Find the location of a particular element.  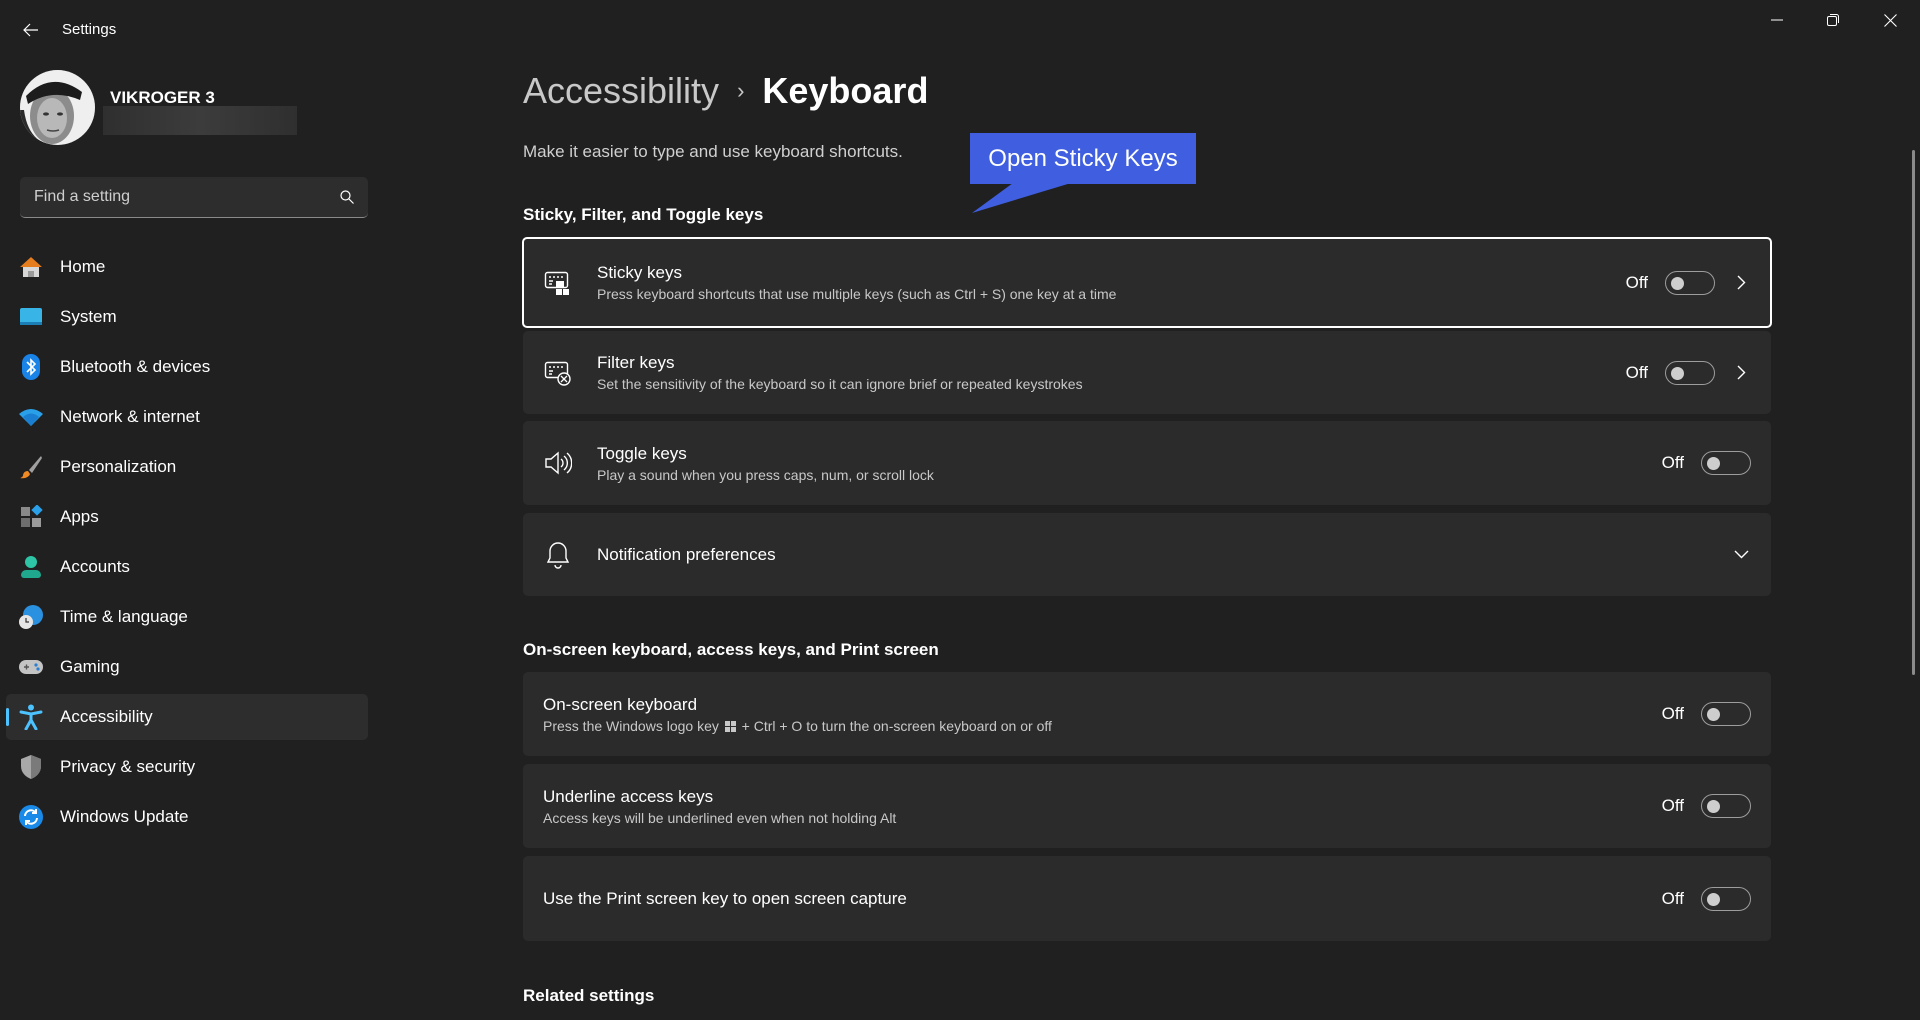

sidebar-item-bluetooth: Bluetooth & devices is located at coordinates (187, 367).